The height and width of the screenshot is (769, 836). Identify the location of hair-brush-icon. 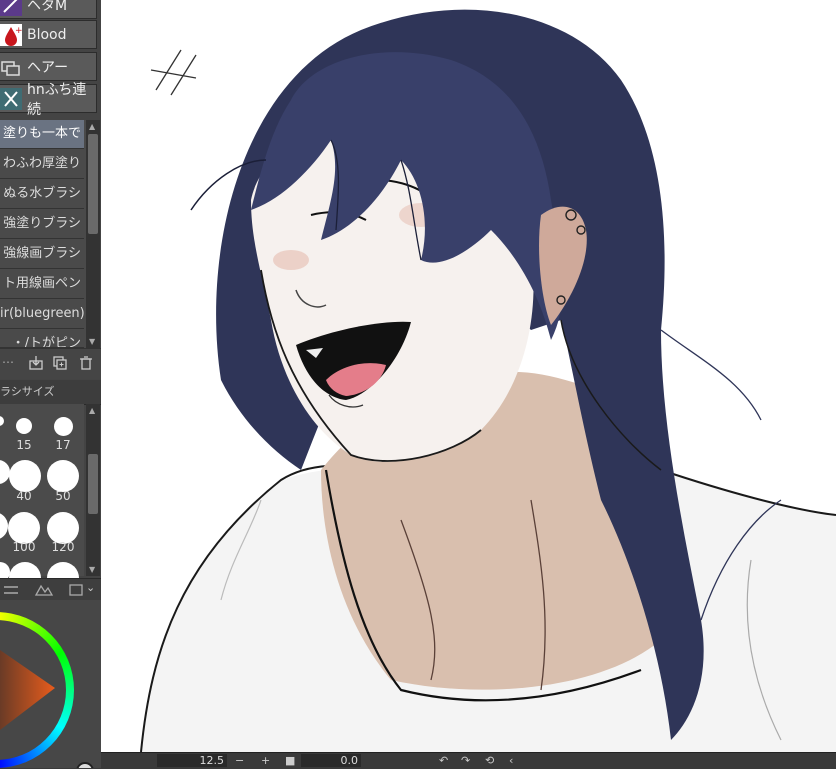
(11, 67).